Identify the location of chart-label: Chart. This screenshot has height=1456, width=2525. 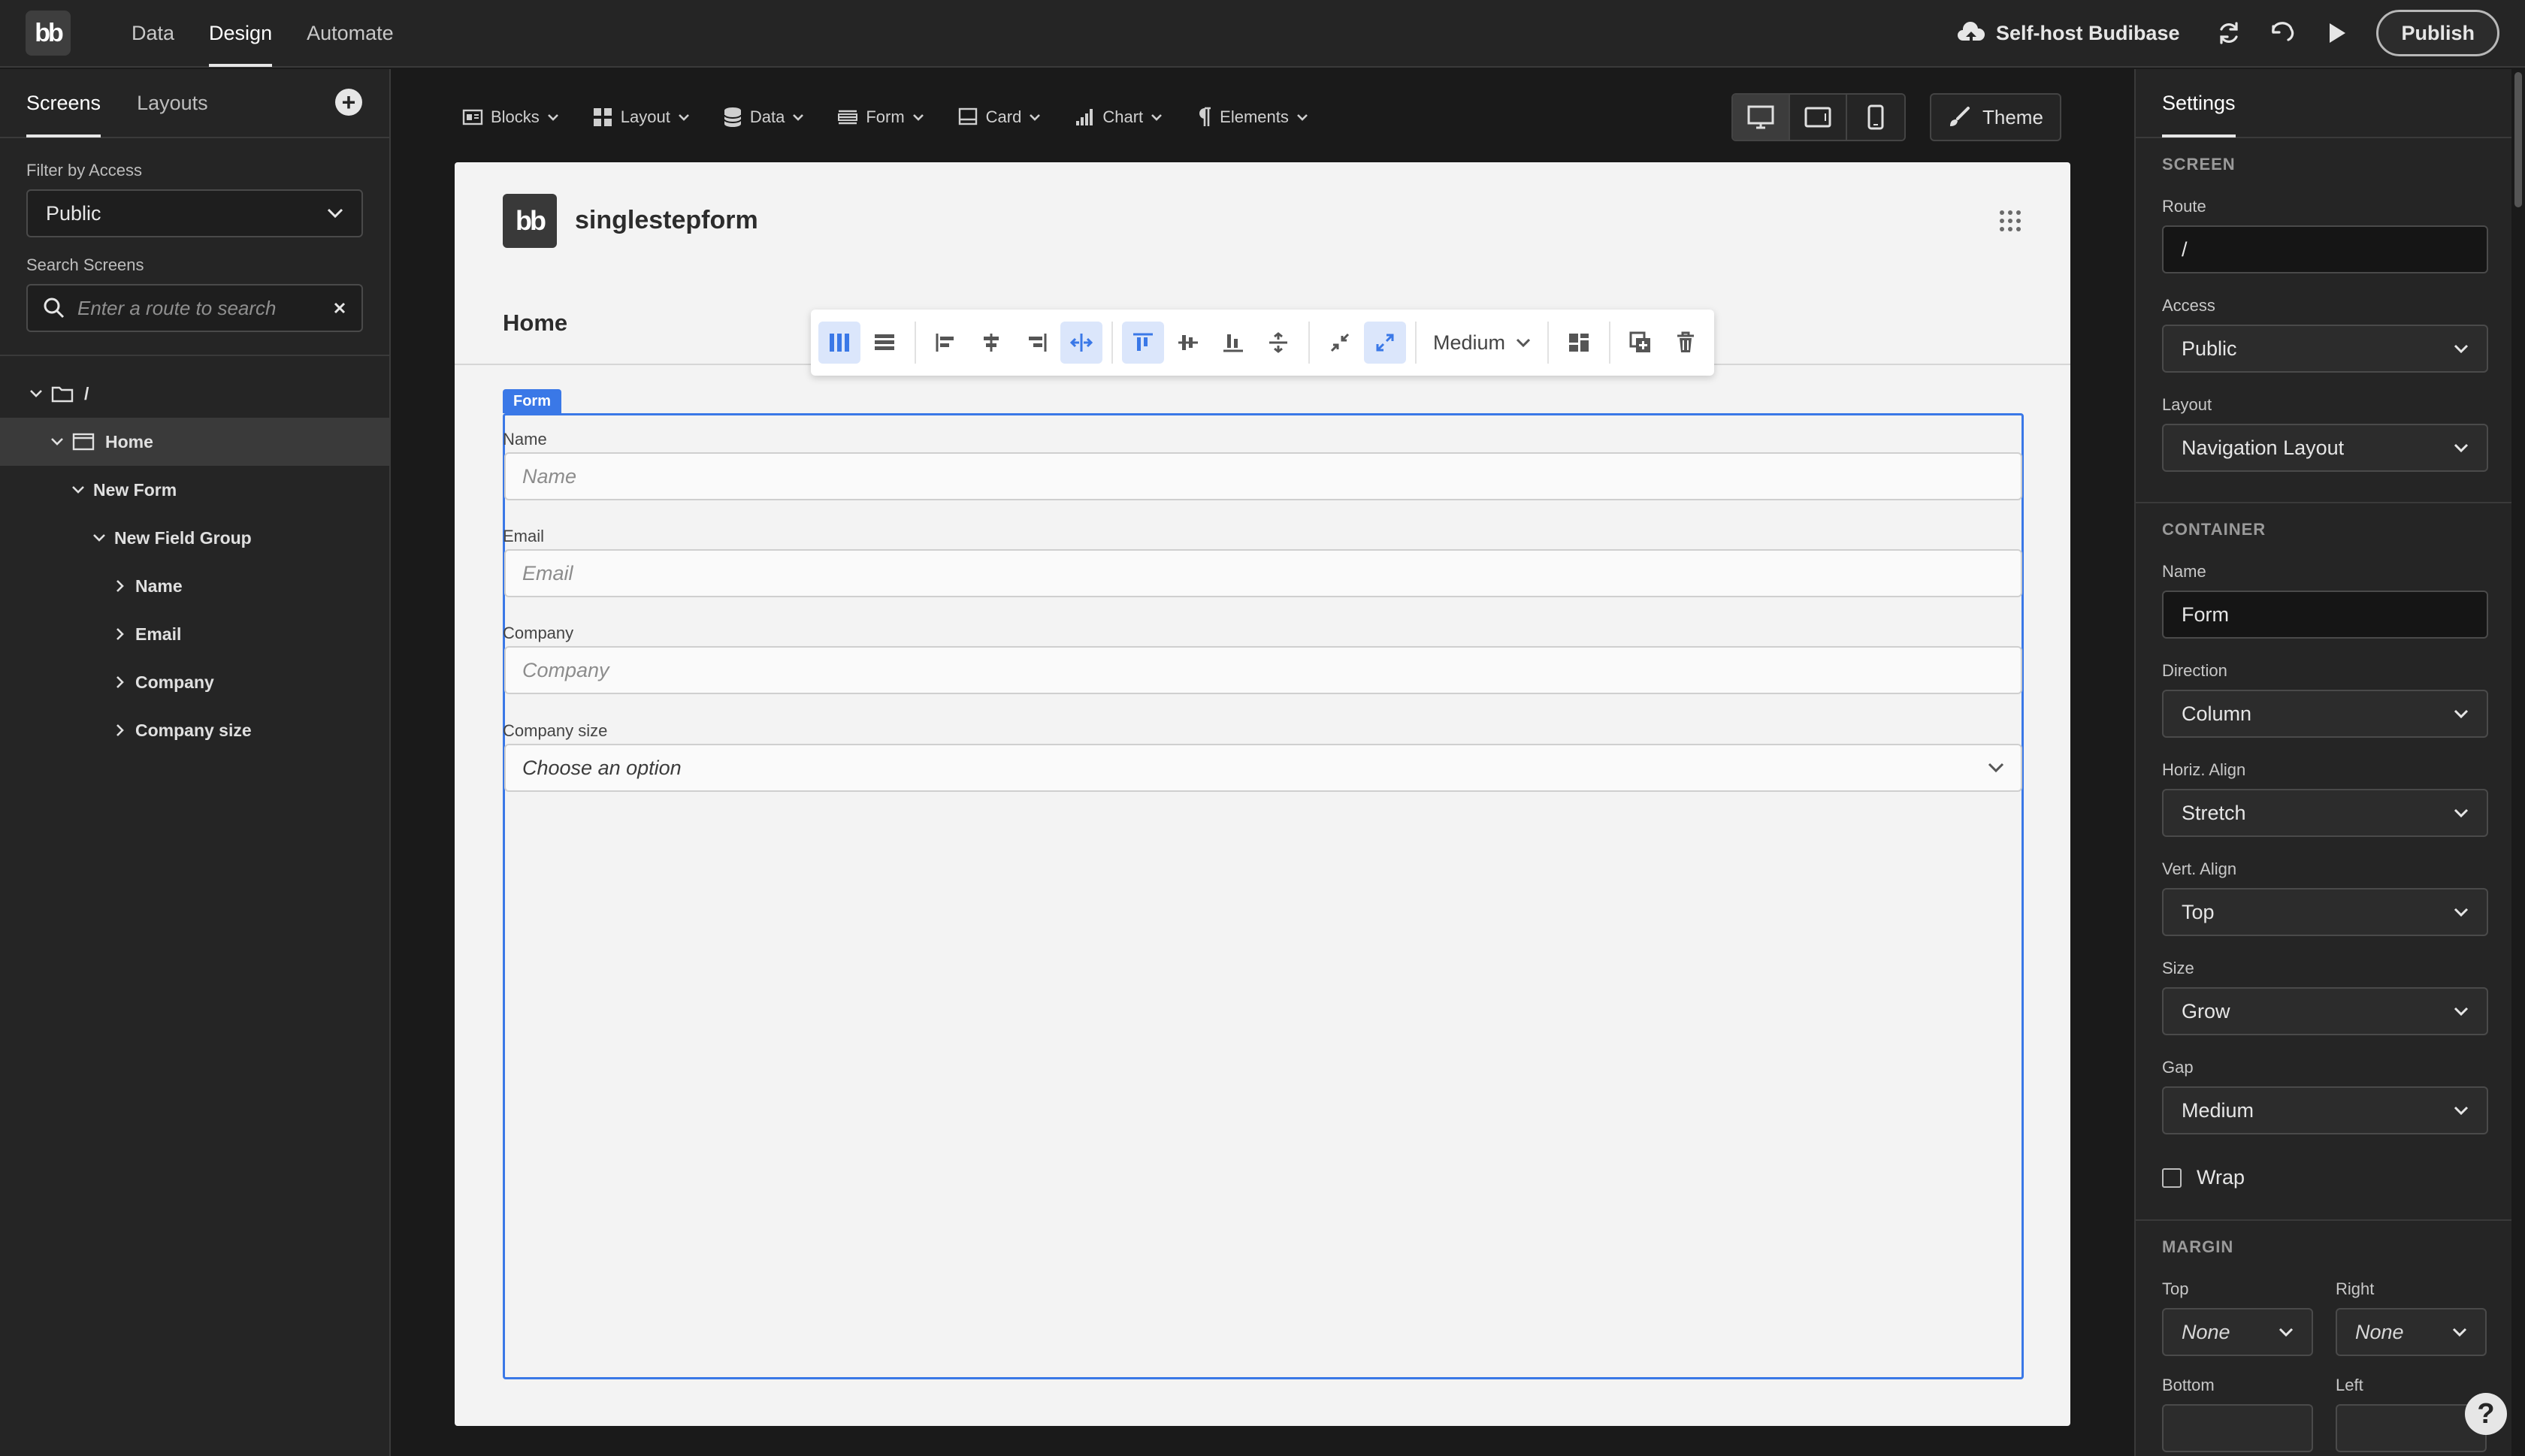
(1123, 116).